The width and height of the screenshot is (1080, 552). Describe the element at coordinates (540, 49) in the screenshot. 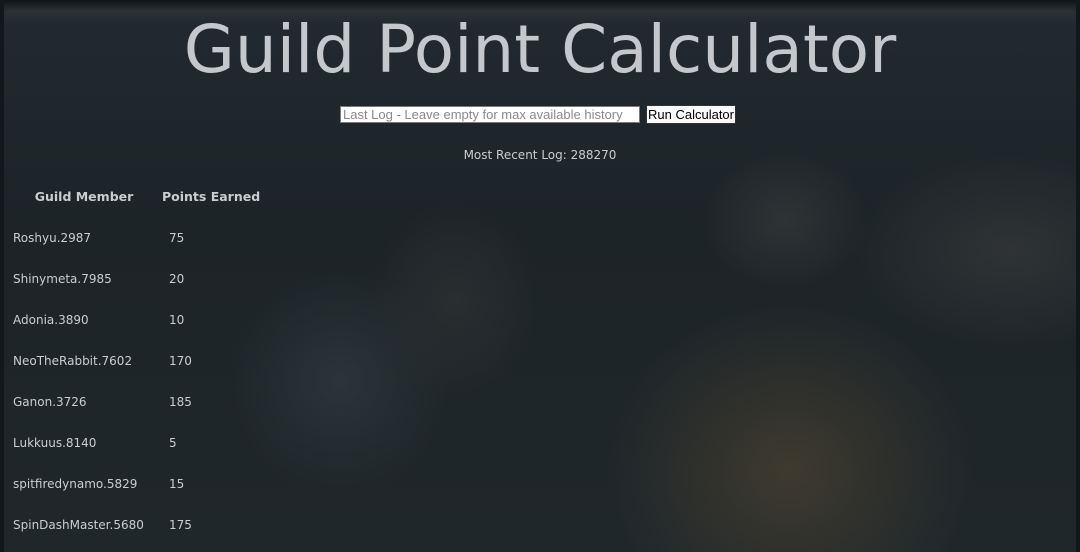

I see `page-title: Guild Point Calculator` at that location.